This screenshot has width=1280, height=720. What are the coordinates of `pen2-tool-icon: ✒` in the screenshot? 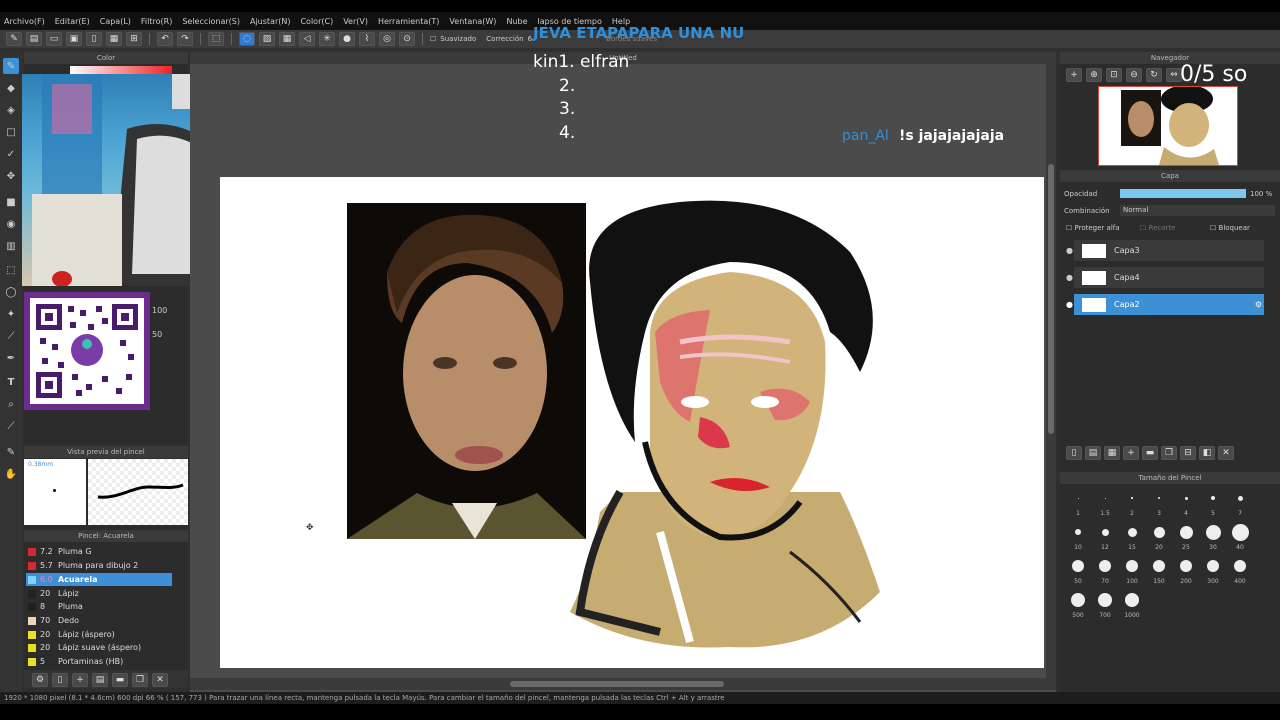 It's located at (11, 358).